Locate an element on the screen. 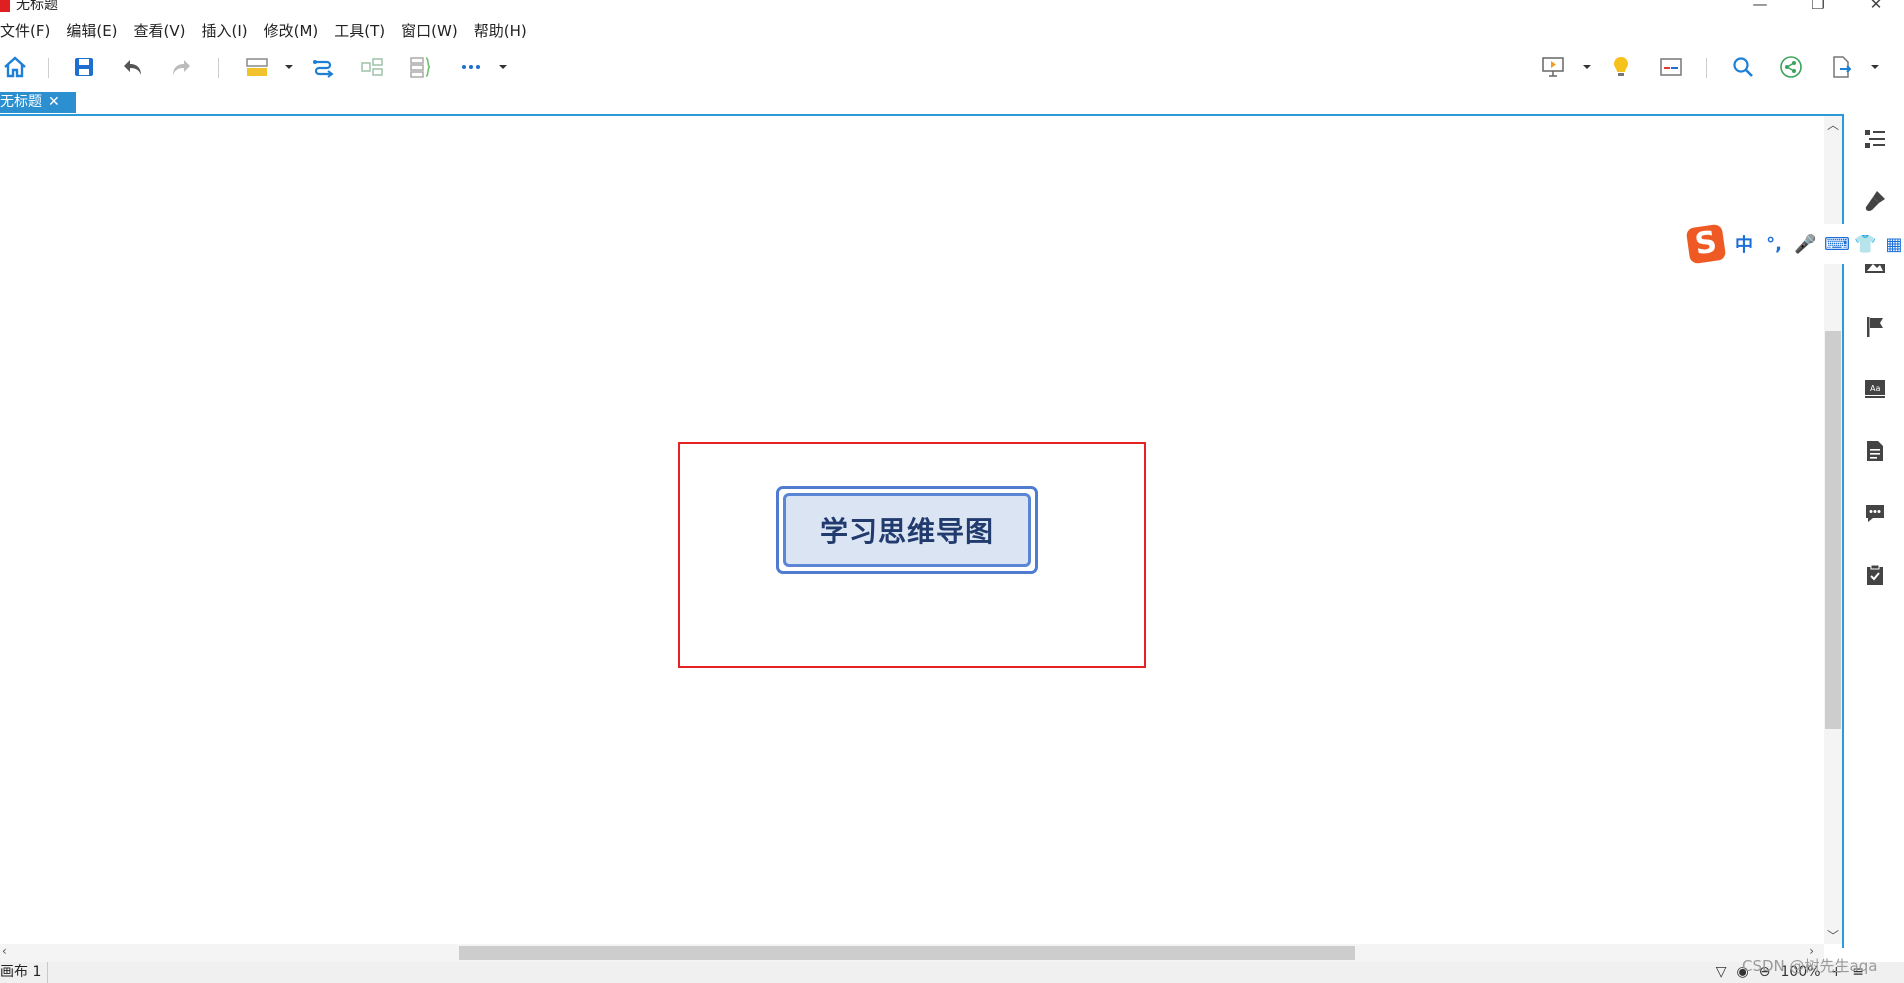 The image size is (1904, 983). ime-skin-icon: 👕 is located at coordinates (1865, 244).